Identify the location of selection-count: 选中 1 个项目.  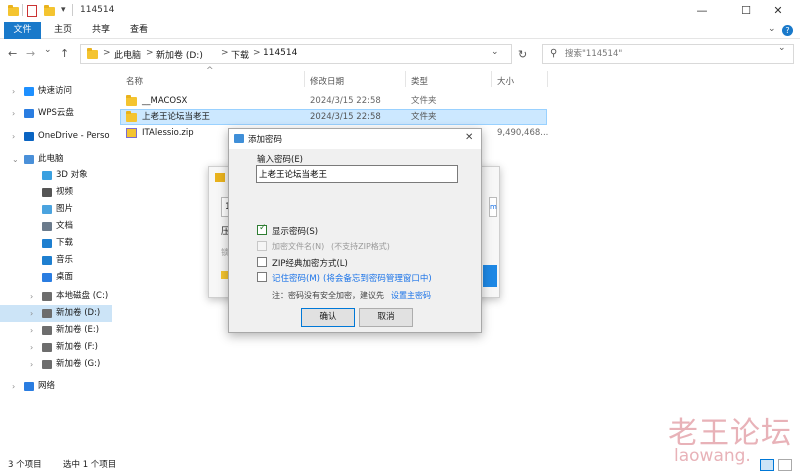
(90, 465).